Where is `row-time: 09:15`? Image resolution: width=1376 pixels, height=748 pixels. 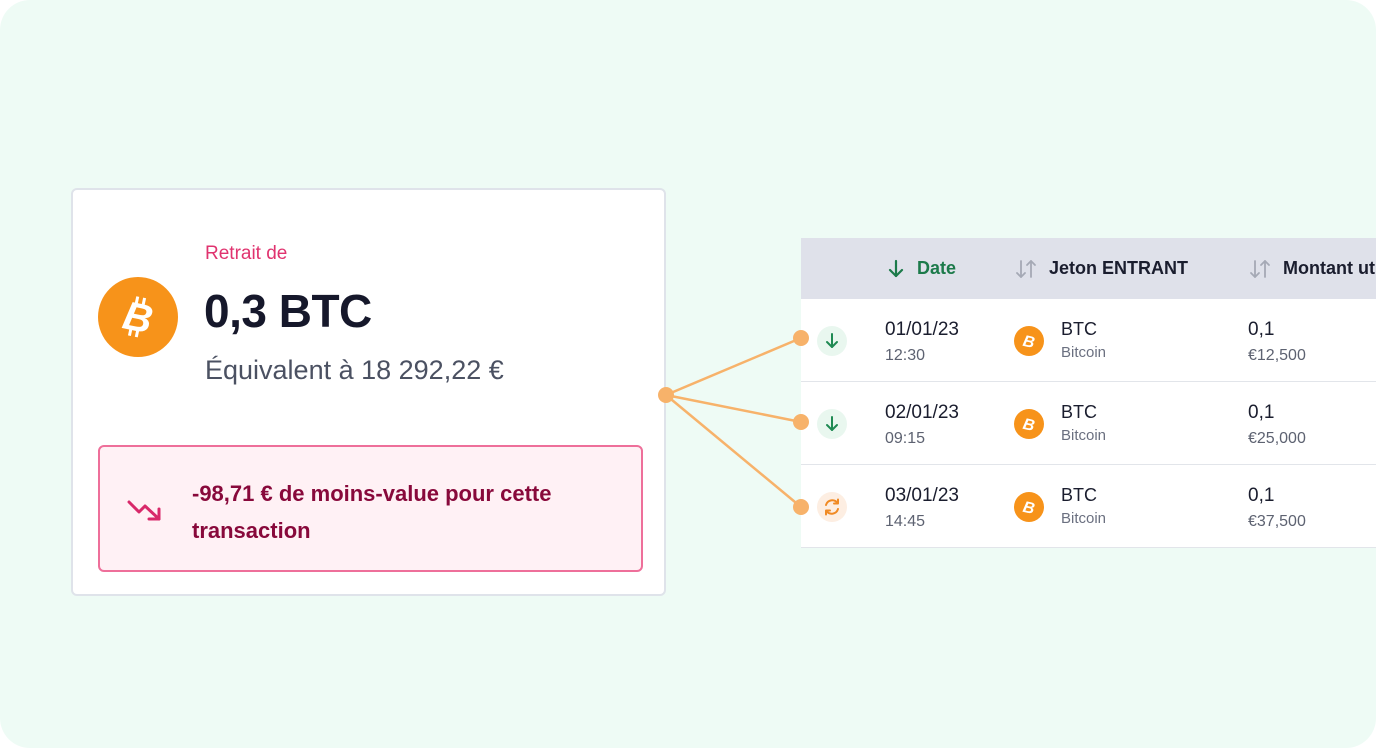 row-time: 09:15 is located at coordinates (905, 438).